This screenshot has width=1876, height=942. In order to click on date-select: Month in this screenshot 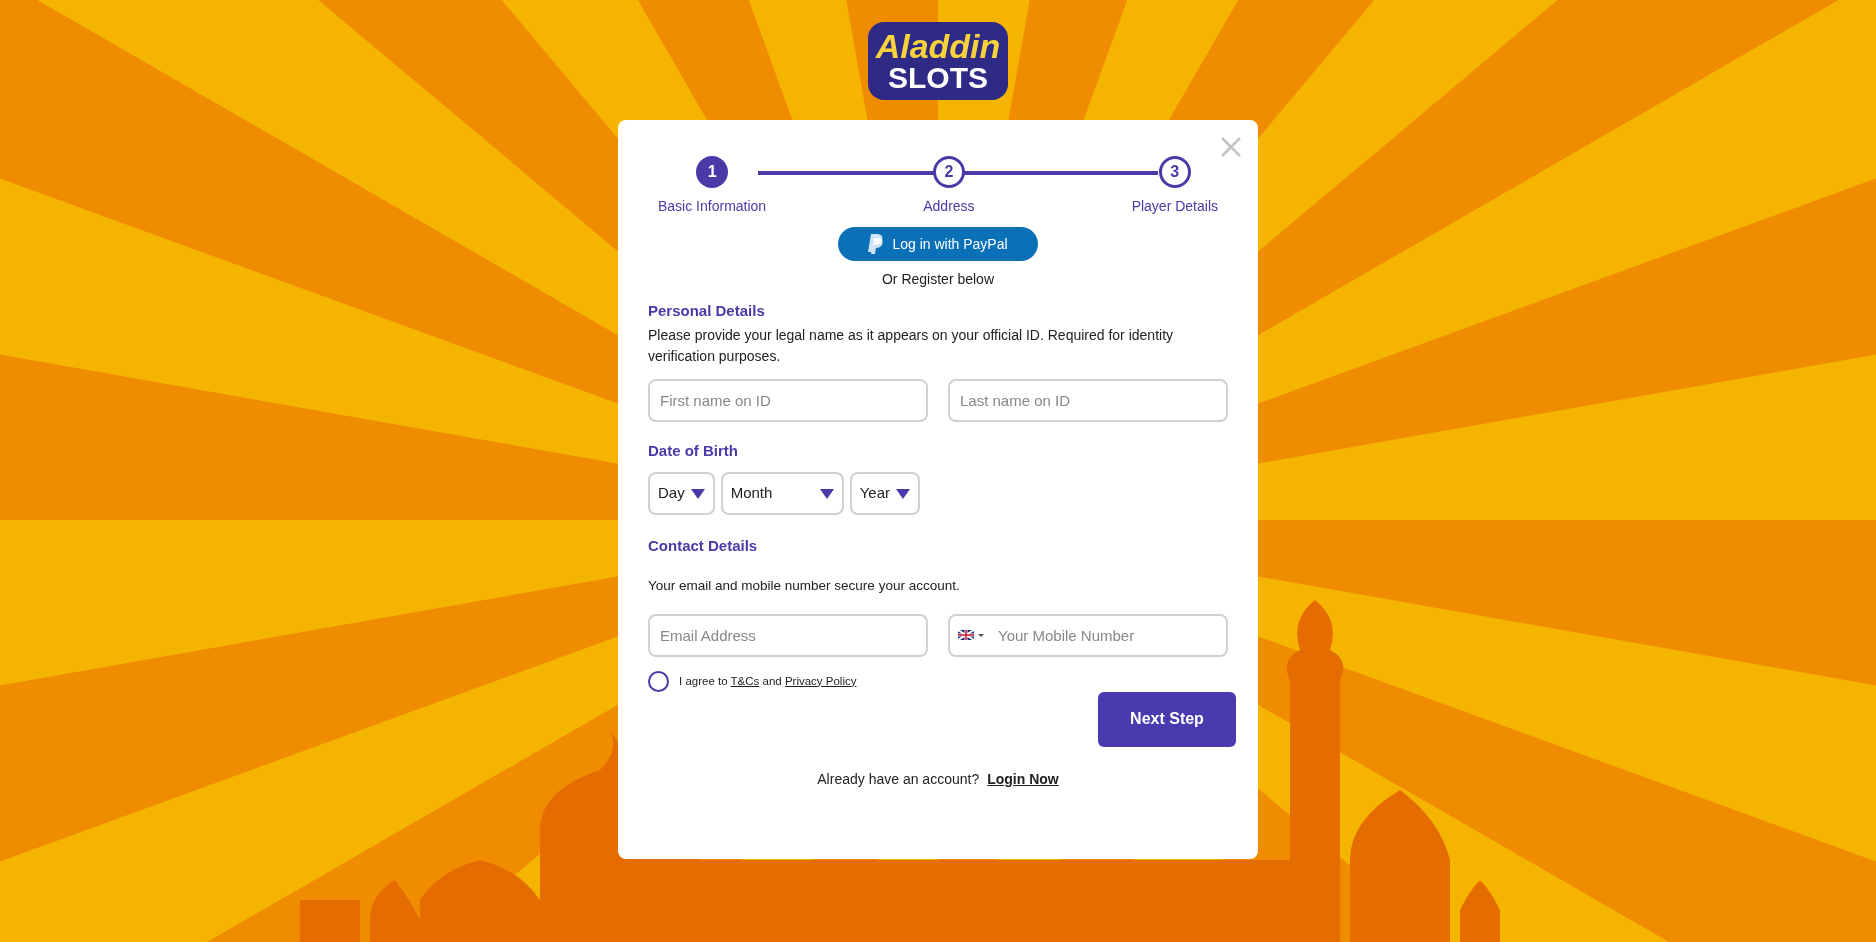, I will do `click(782, 493)`.